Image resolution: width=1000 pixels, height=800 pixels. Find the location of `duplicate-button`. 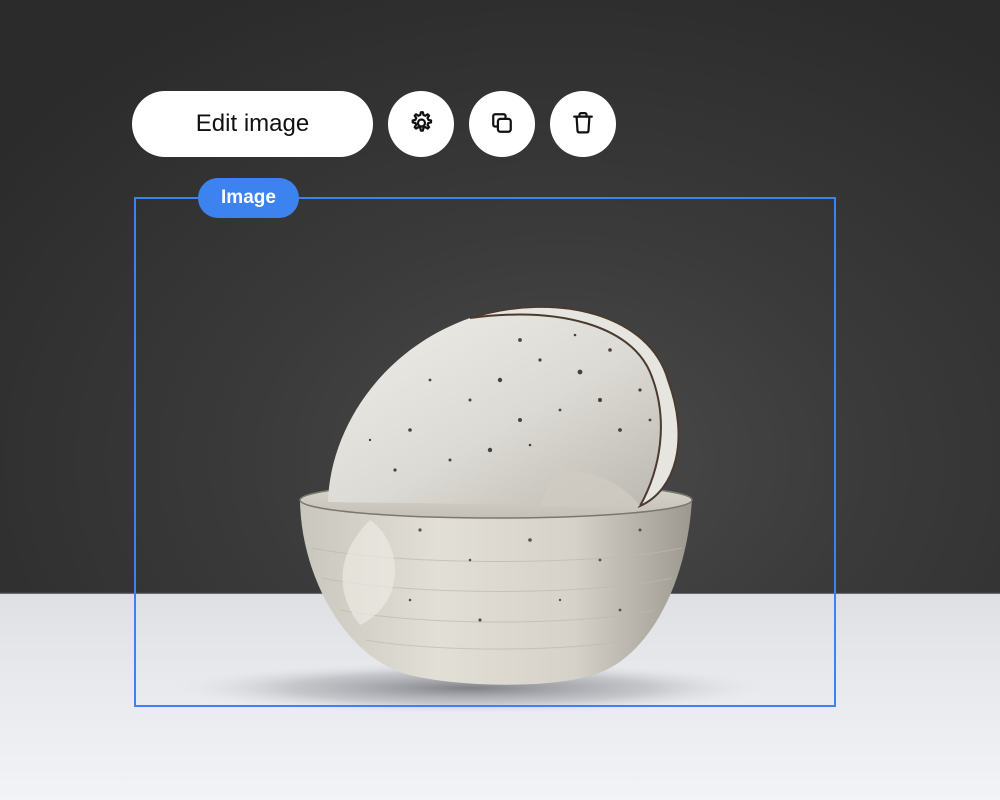

duplicate-button is located at coordinates (502, 124).